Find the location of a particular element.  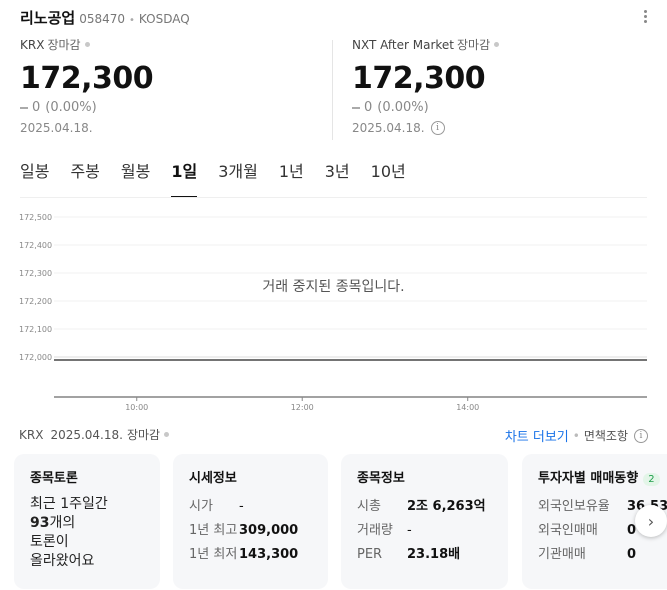

row-label: 외국인매매 is located at coordinates (568, 530).